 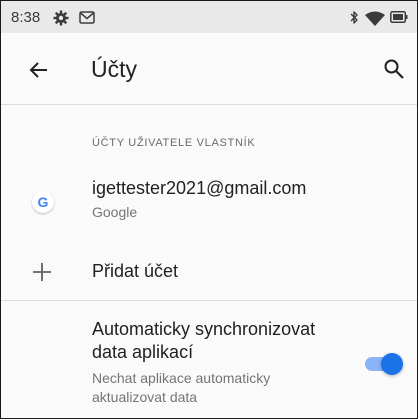 What do you see at coordinates (115, 212) in the screenshot?
I see `account-provider: Google` at bounding box center [115, 212].